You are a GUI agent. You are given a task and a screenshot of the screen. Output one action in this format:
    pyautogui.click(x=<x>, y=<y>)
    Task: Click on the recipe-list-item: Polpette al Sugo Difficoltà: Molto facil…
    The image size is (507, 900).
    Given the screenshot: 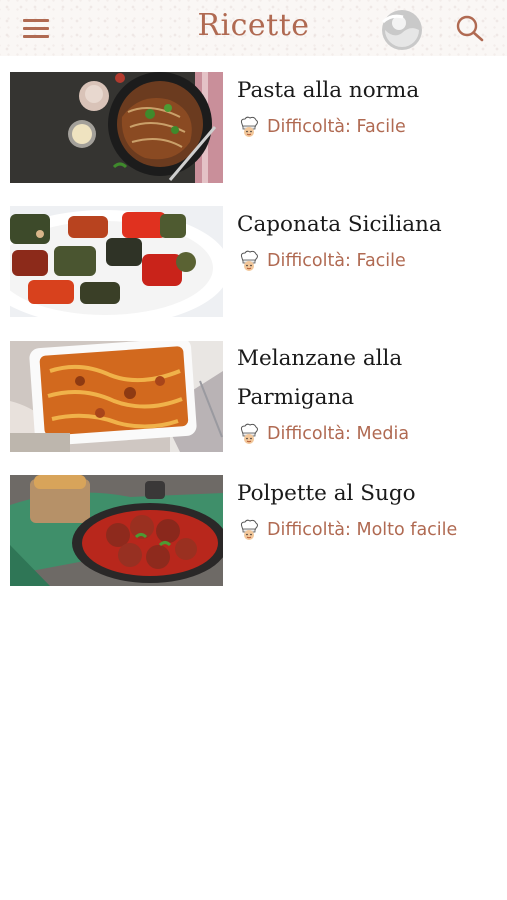 What is the action you would take?
    pyautogui.click(x=253, y=533)
    